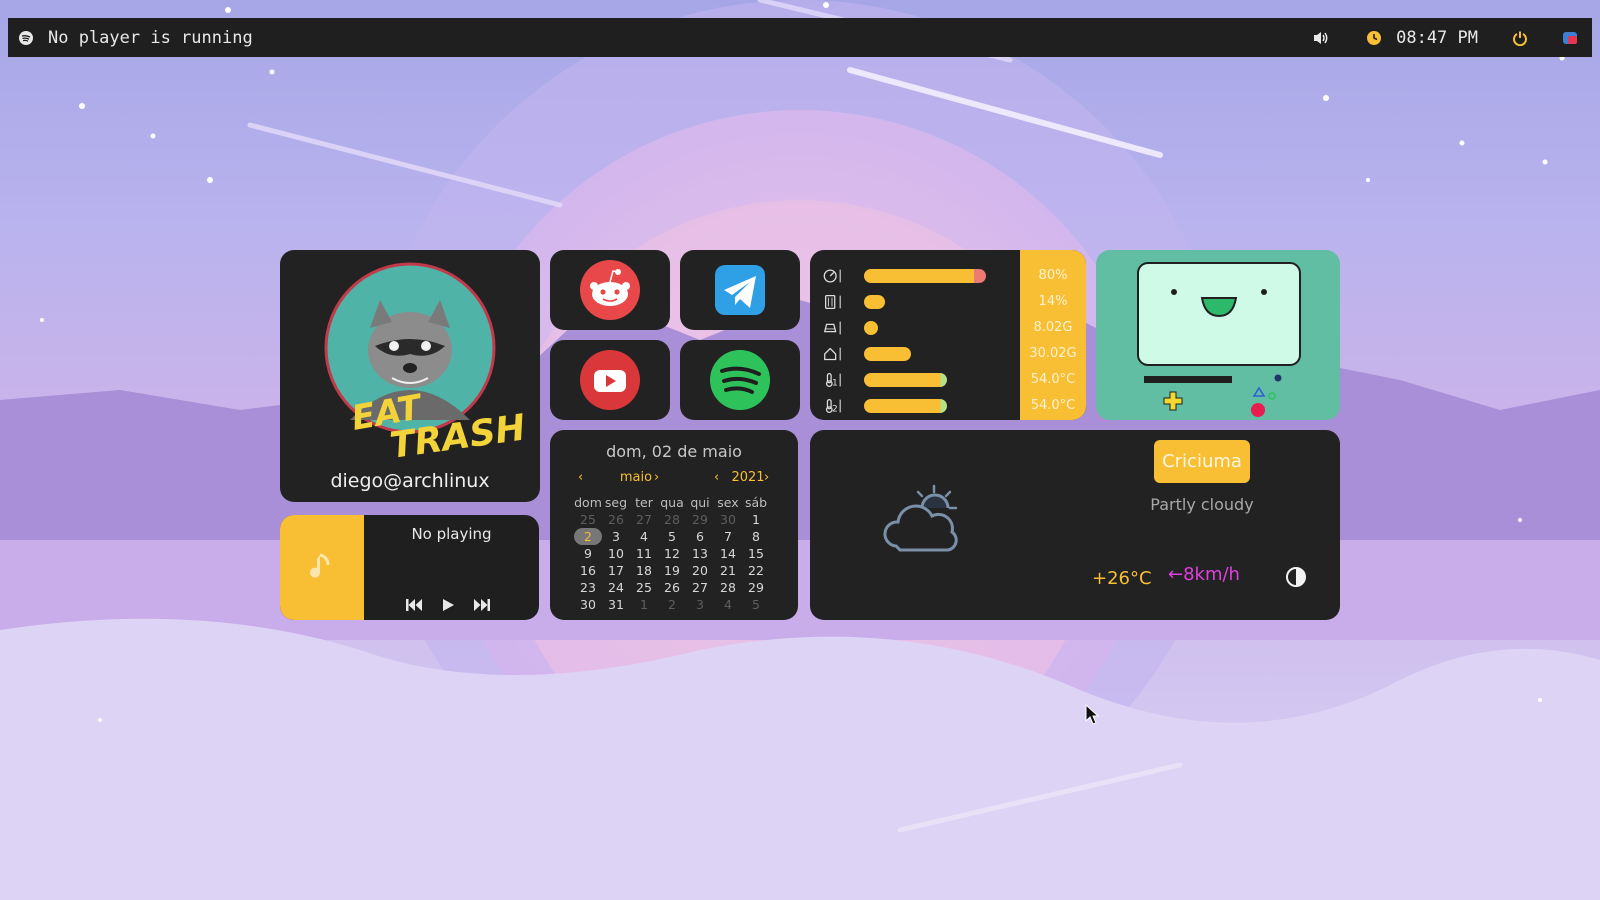 This screenshot has width=1600, height=900. I want to click on calendar-day: 9, so click(588, 553).